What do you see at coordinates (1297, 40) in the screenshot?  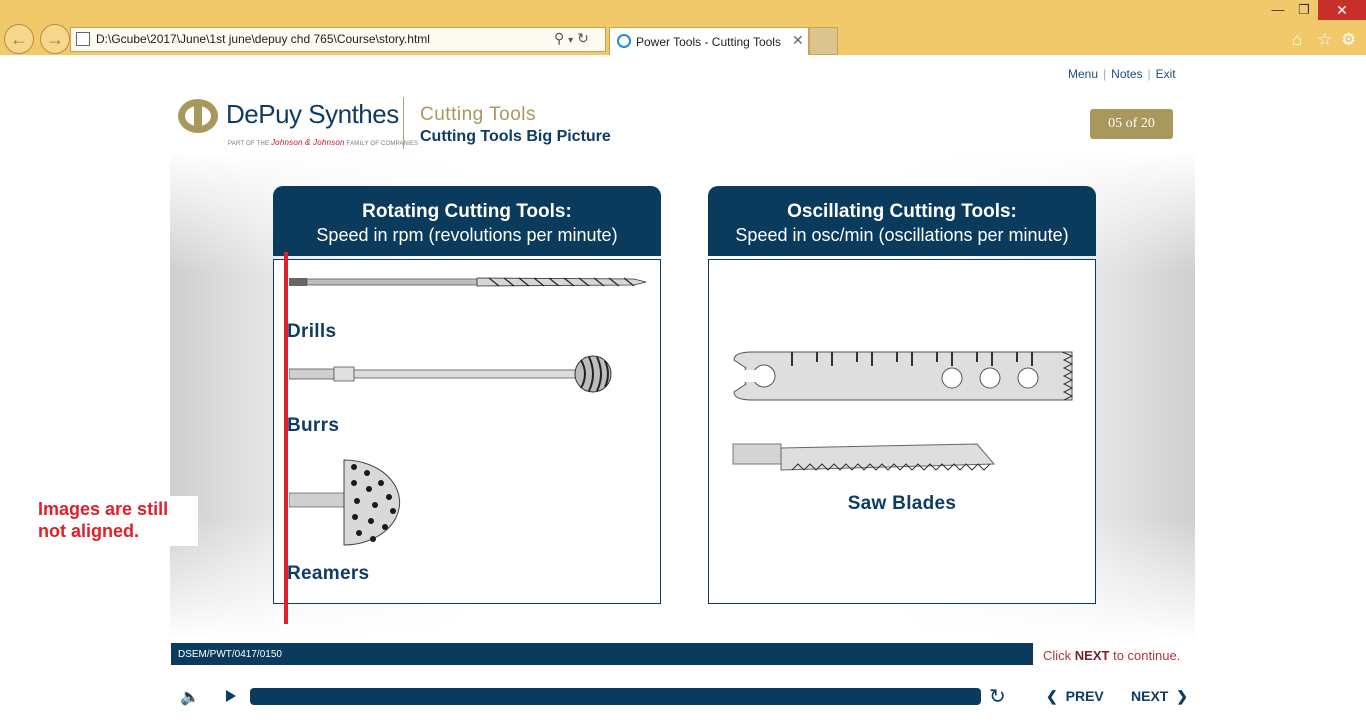 I see `home-icon: ⌂` at bounding box center [1297, 40].